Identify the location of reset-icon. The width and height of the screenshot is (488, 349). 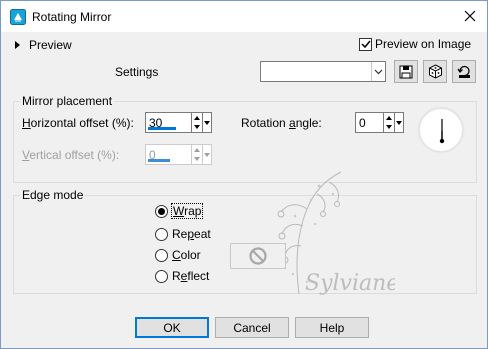
(463, 71).